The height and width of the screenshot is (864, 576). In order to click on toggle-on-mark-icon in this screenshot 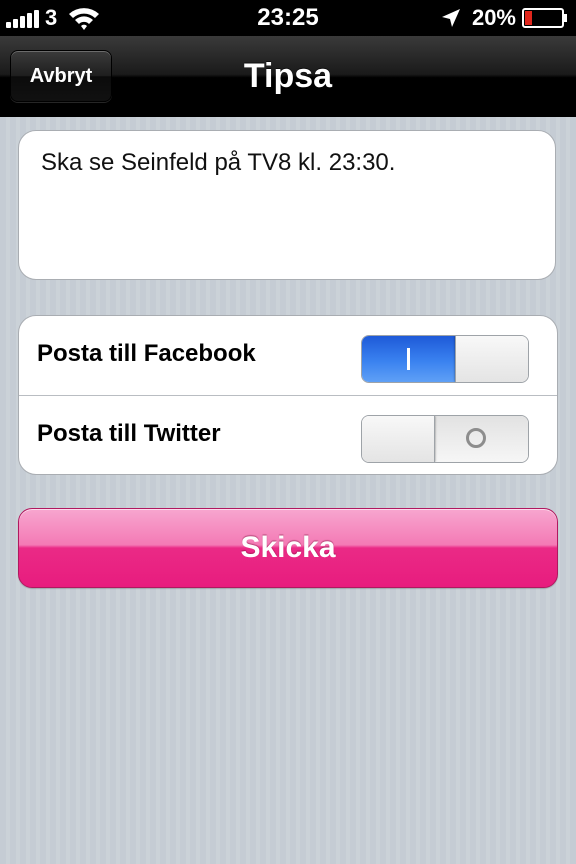, I will do `click(408, 359)`.